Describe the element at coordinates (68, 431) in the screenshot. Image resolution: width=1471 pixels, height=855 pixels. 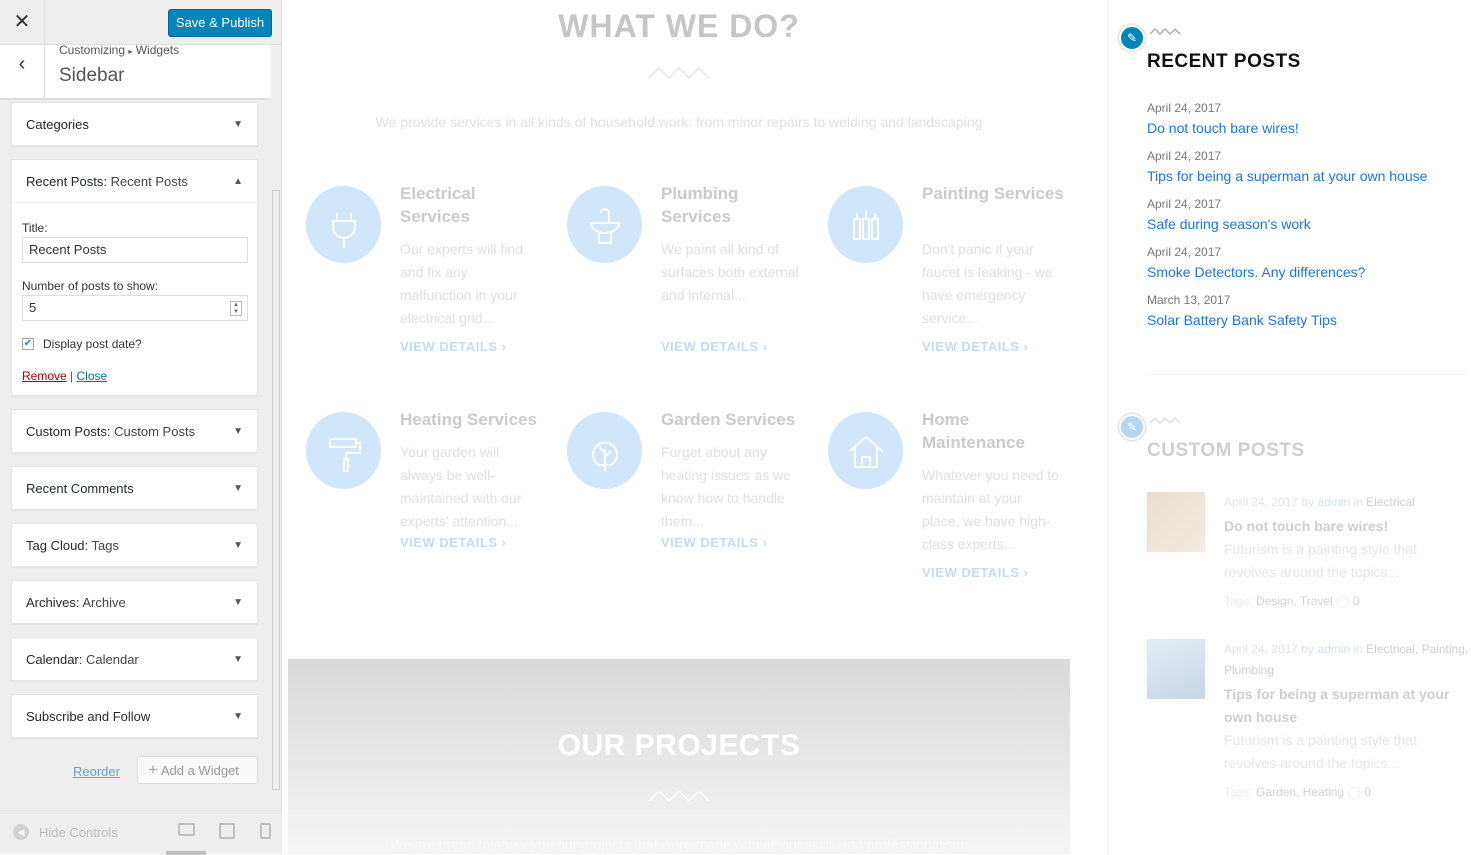
I see `widget-name: Custom Posts:` at that location.